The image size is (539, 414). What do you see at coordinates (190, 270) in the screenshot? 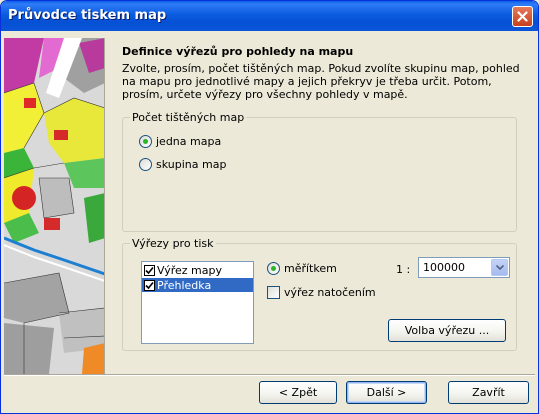
I see `list-item-label: Výřez mapy` at bounding box center [190, 270].